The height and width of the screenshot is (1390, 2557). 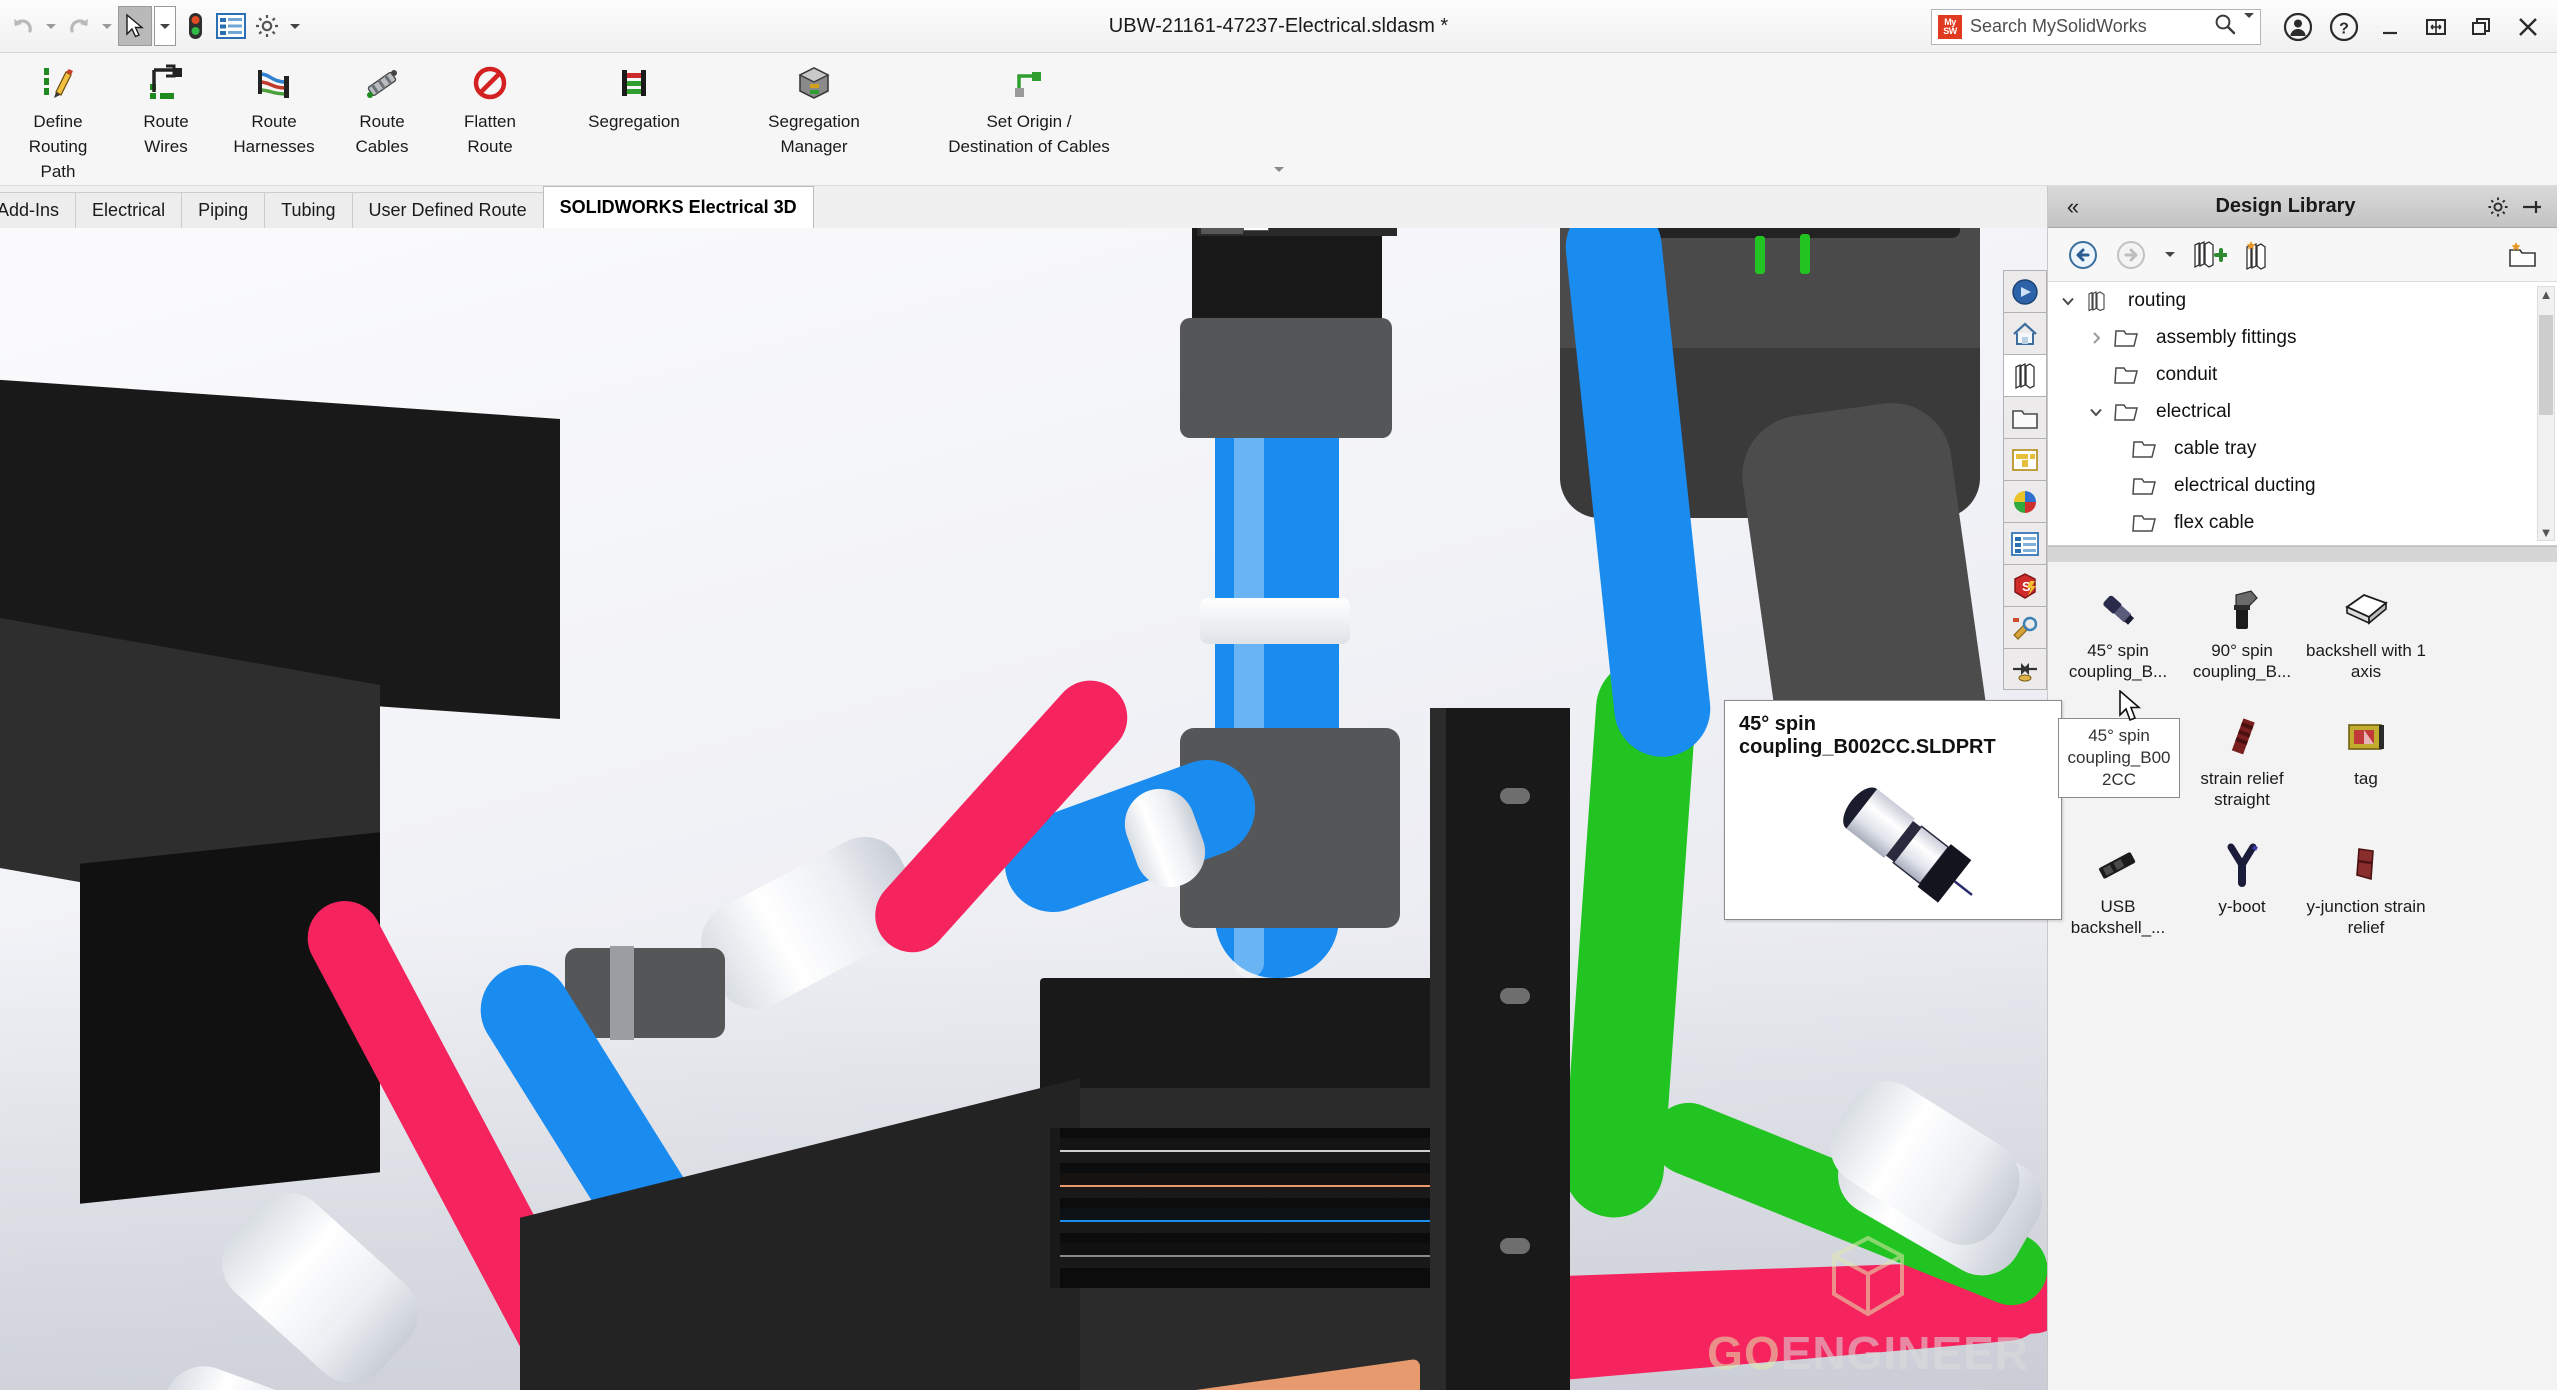 I want to click on open-folder-button, so click(x=2522, y=255).